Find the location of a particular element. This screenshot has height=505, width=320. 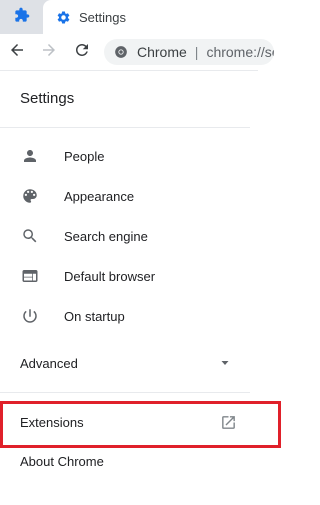

omnibox: Chrome | chrome://settings is located at coordinates (189, 52).